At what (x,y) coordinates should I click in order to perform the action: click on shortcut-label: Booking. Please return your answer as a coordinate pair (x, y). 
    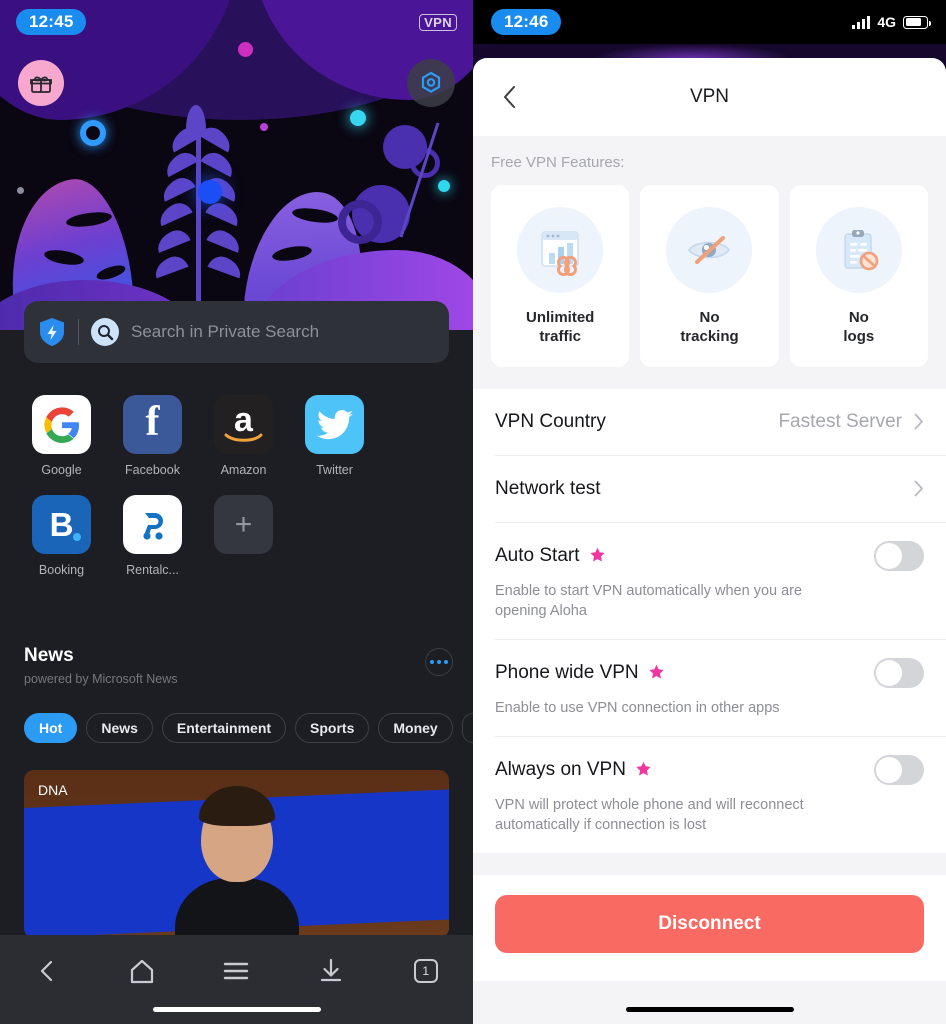
    Looking at the image, I should click on (61, 570).